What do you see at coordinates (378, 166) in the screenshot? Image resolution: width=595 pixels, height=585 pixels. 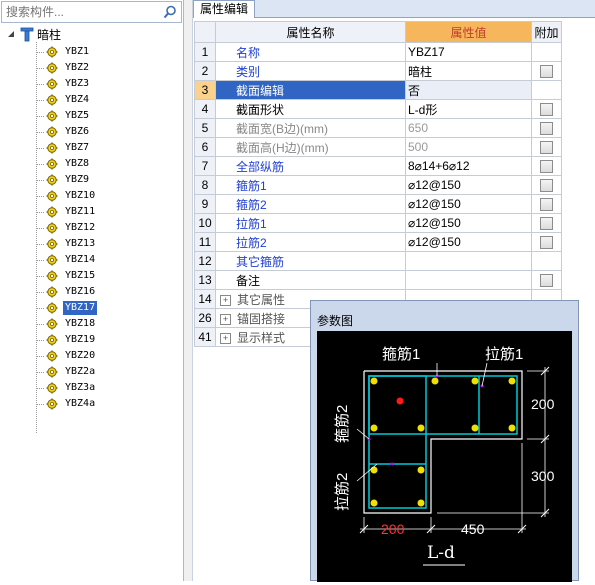 I see `property-row: 7 全部纵筋 8⌀14+6⌀12` at bounding box center [378, 166].